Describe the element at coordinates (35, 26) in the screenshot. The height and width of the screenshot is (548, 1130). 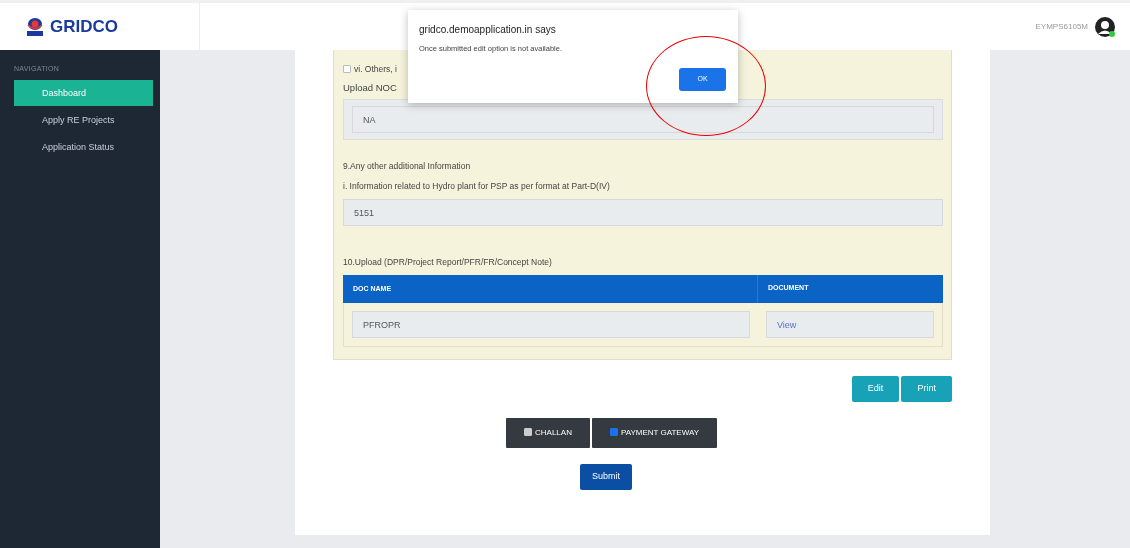
I see `logo-icon` at that location.